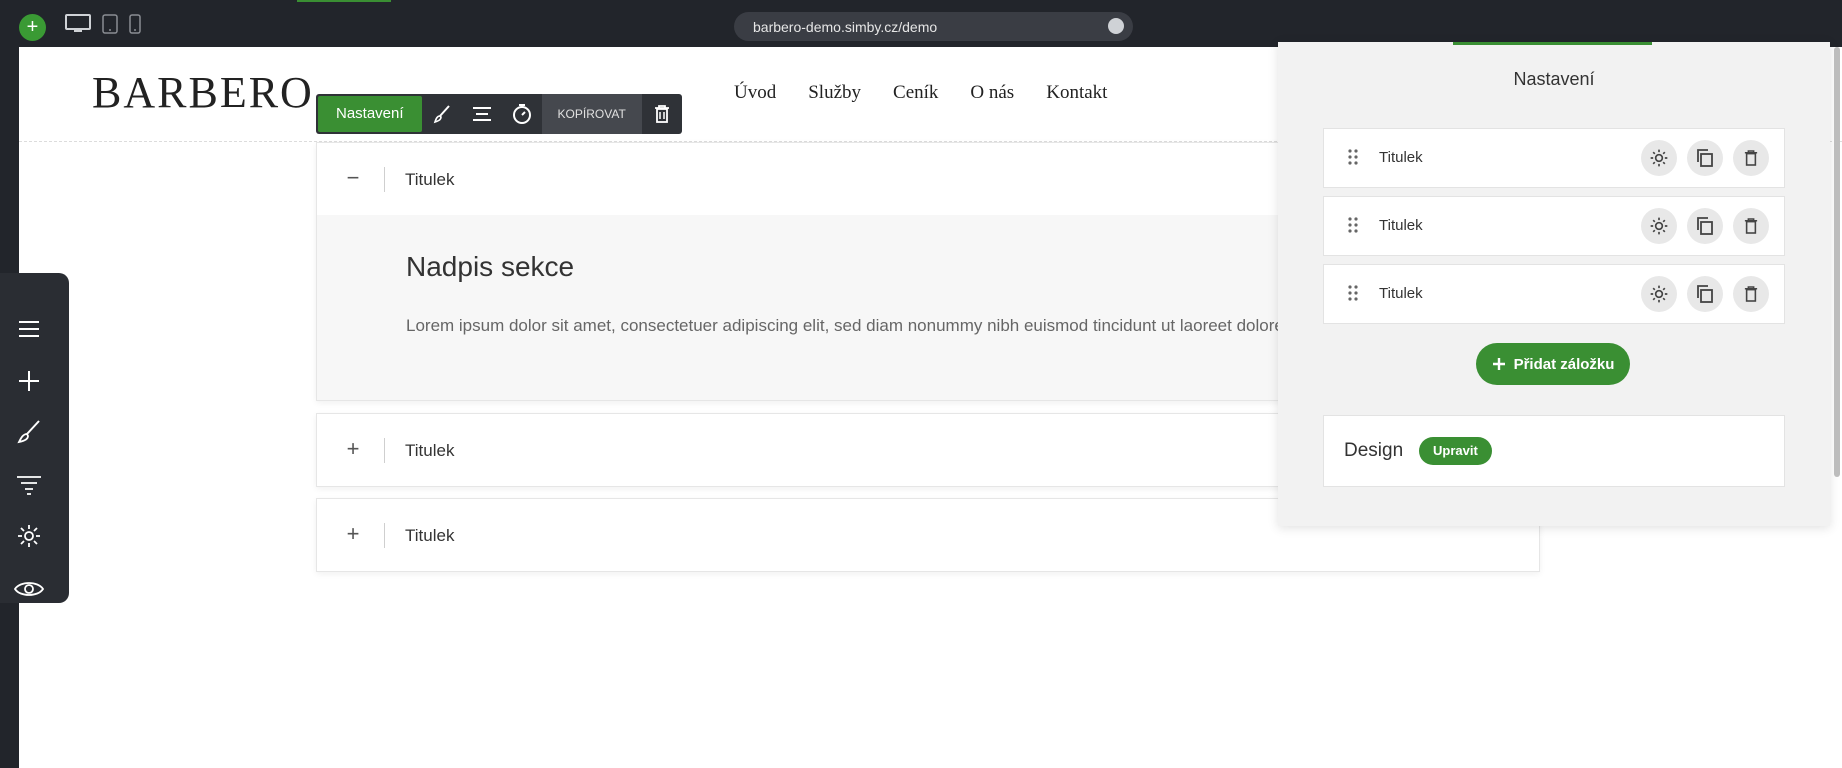 Image resolution: width=1842 pixels, height=768 pixels. What do you see at coordinates (1552, 43) in the screenshot?
I see `panel-accent` at bounding box center [1552, 43].